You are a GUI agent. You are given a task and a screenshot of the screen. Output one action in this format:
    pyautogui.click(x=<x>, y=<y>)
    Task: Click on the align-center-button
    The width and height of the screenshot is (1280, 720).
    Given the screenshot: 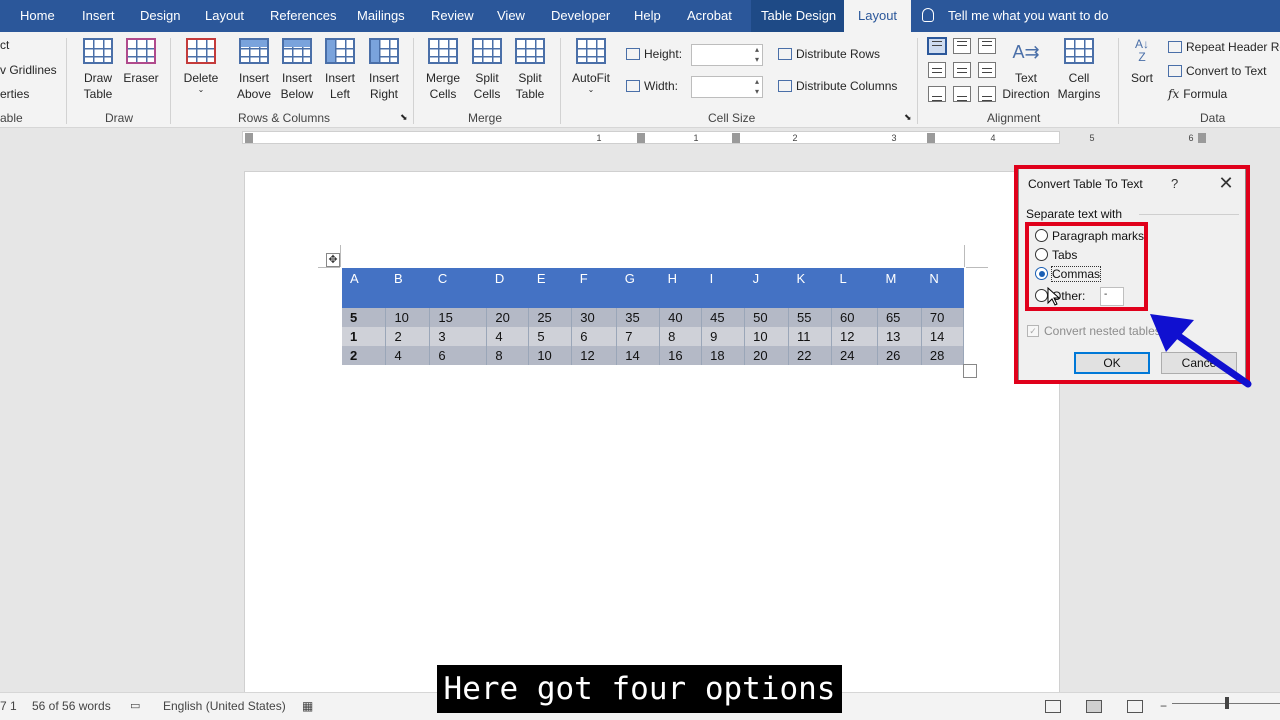 What is the action you would take?
    pyautogui.click(x=962, y=70)
    